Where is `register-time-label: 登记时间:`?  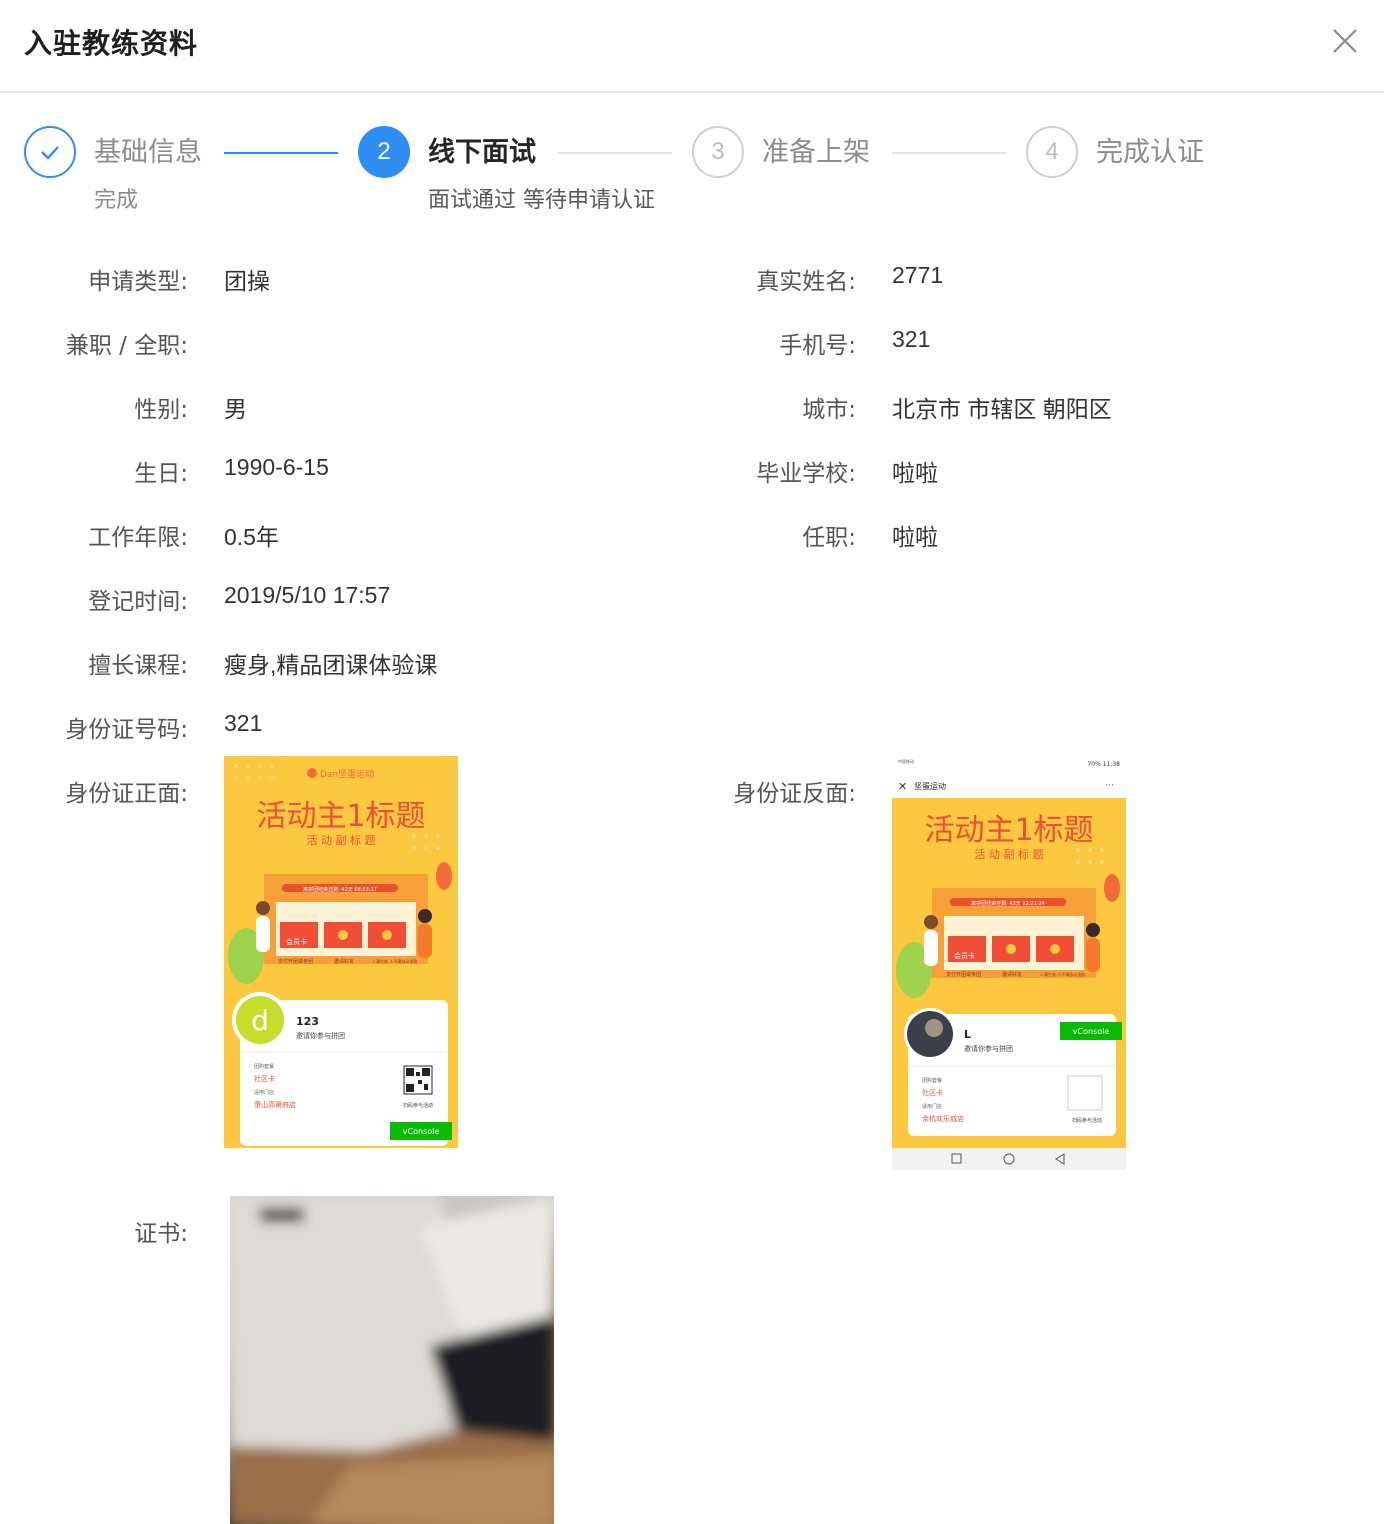 register-time-label: 登记时间: is located at coordinates (138, 602).